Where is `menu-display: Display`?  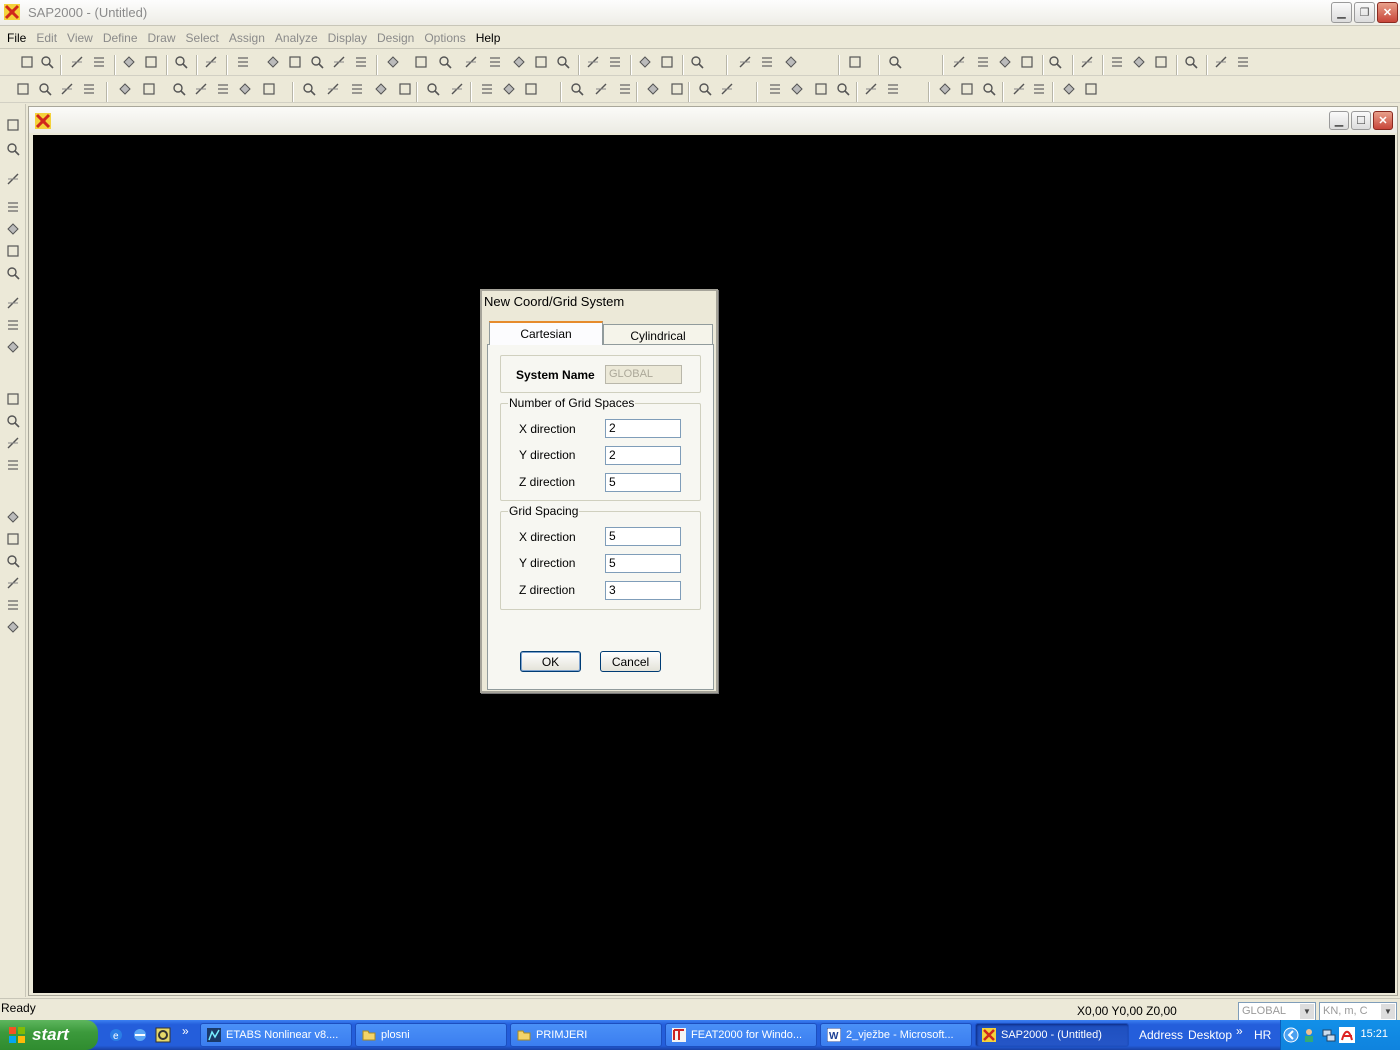 menu-display: Display is located at coordinates (347, 38).